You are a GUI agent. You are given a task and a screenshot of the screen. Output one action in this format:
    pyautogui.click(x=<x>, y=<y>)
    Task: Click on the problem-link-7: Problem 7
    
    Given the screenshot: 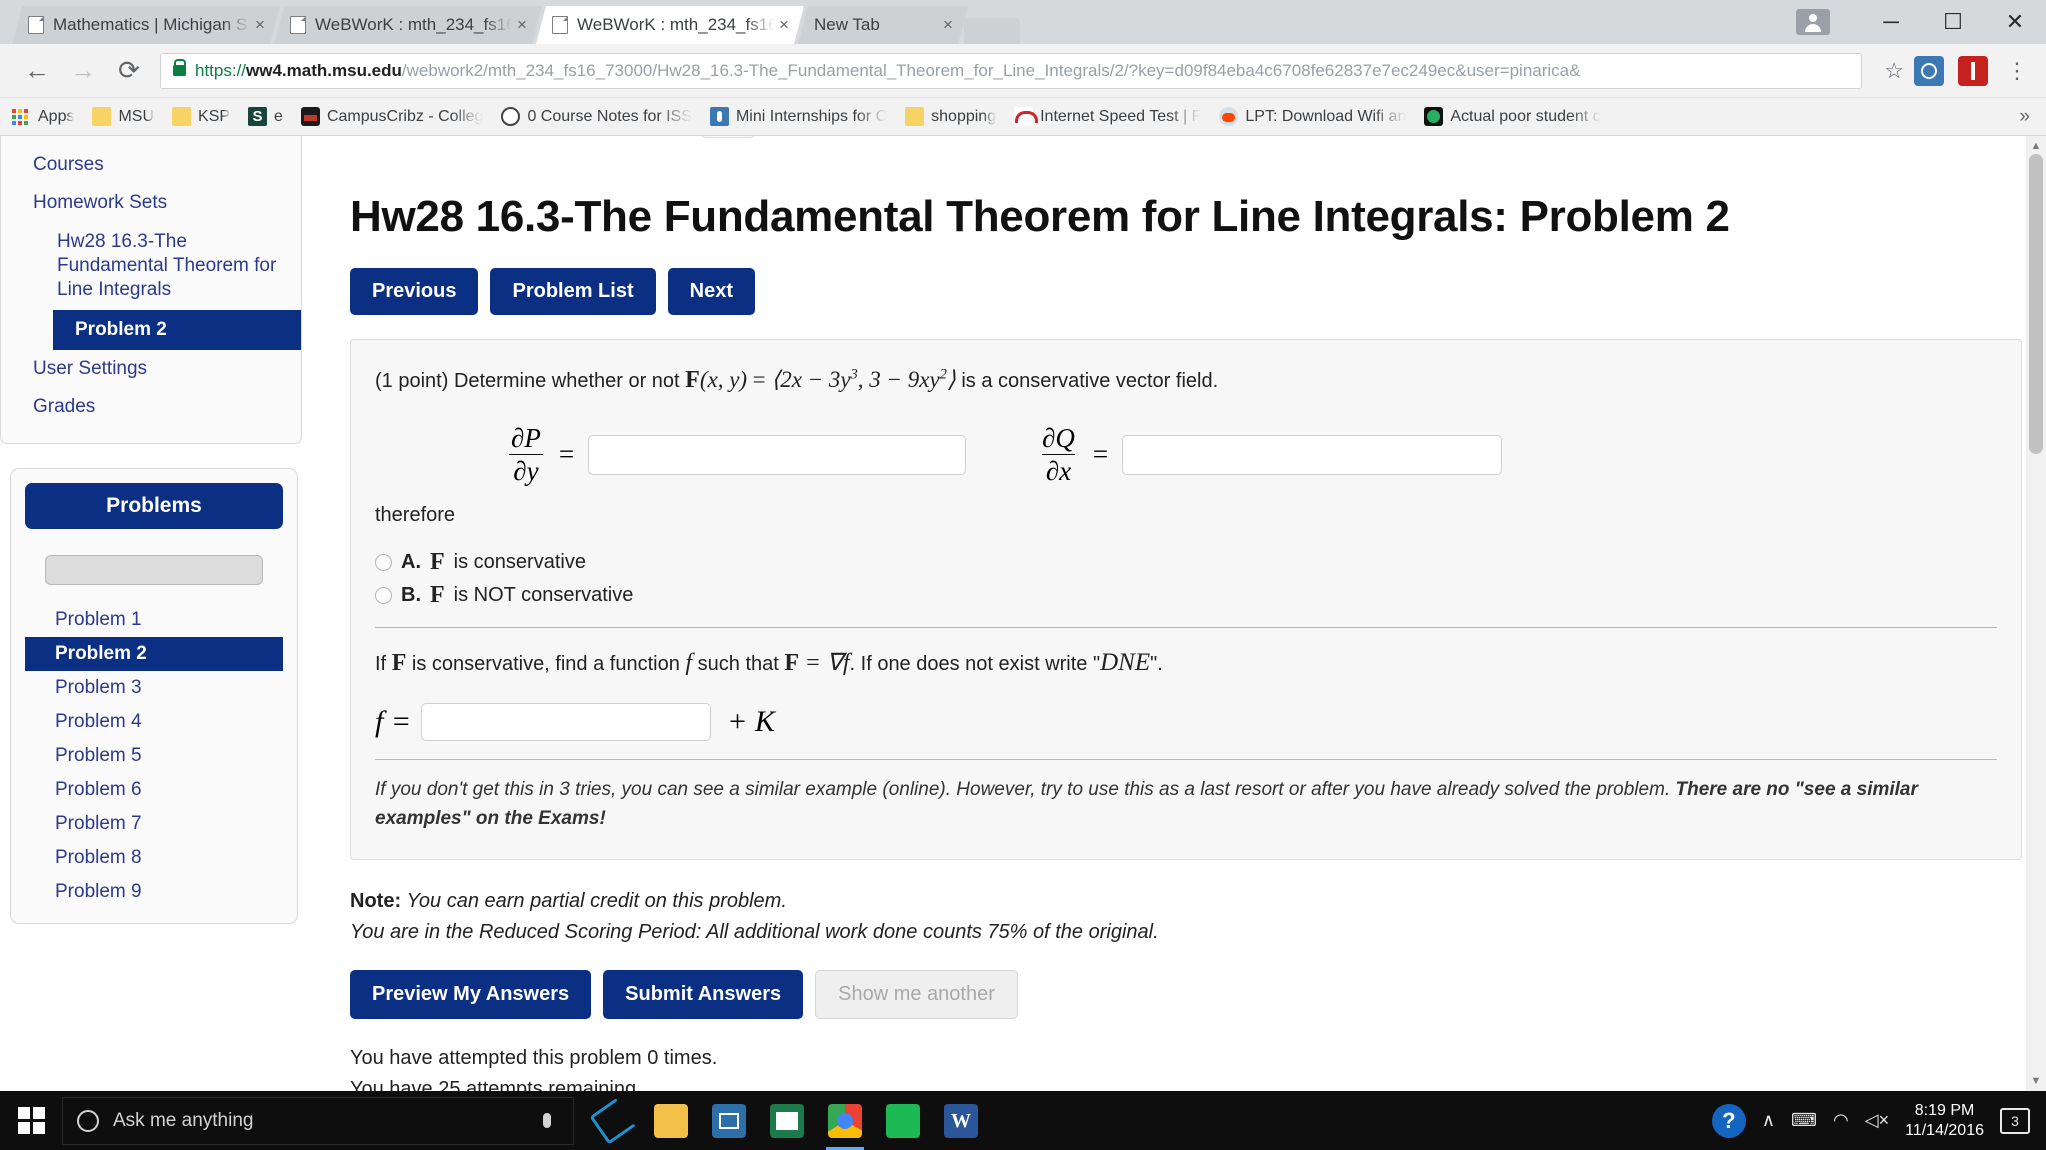 What is the action you would take?
    pyautogui.click(x=154, y=824)
    